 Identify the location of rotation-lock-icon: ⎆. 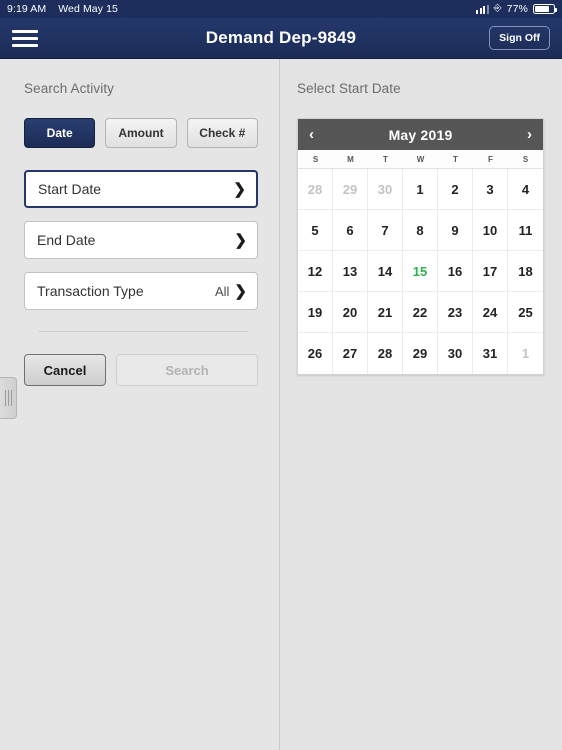
(497, 8).